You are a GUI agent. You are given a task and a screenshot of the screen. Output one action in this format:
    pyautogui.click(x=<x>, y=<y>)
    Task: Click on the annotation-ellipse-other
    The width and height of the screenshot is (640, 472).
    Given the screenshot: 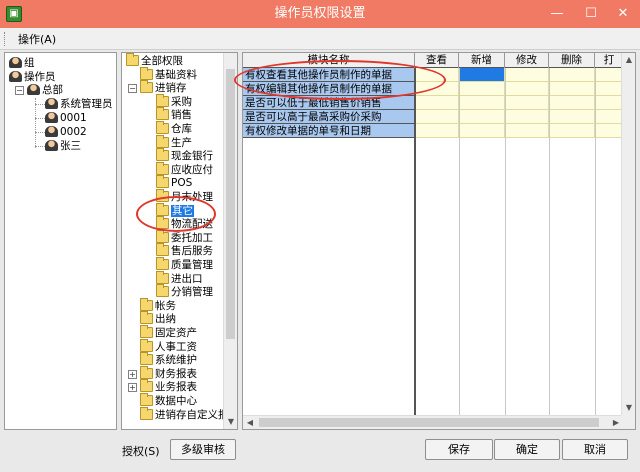 What is the action you would take?
    pyautogui.click(x=176, y=214)
    